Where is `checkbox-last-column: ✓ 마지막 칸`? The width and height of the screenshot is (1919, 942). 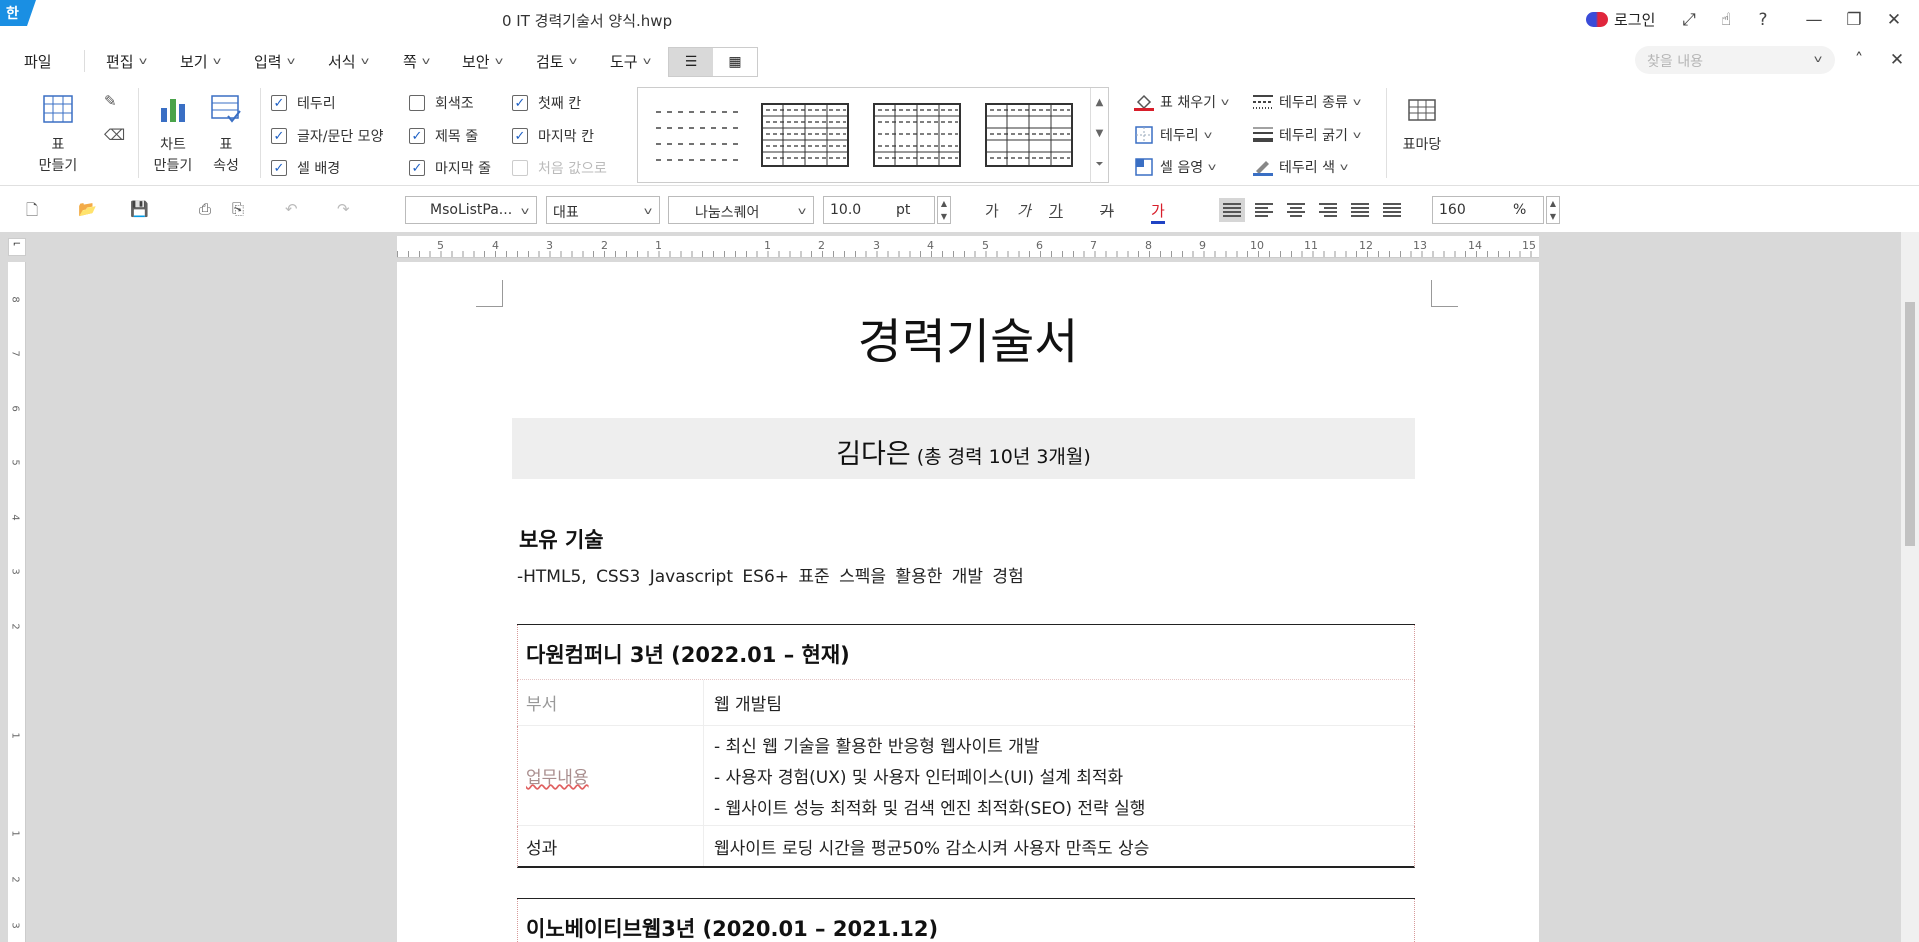 checkbox-last-column: ✓ 마지막 칸 is located at coordinates (553, 136).